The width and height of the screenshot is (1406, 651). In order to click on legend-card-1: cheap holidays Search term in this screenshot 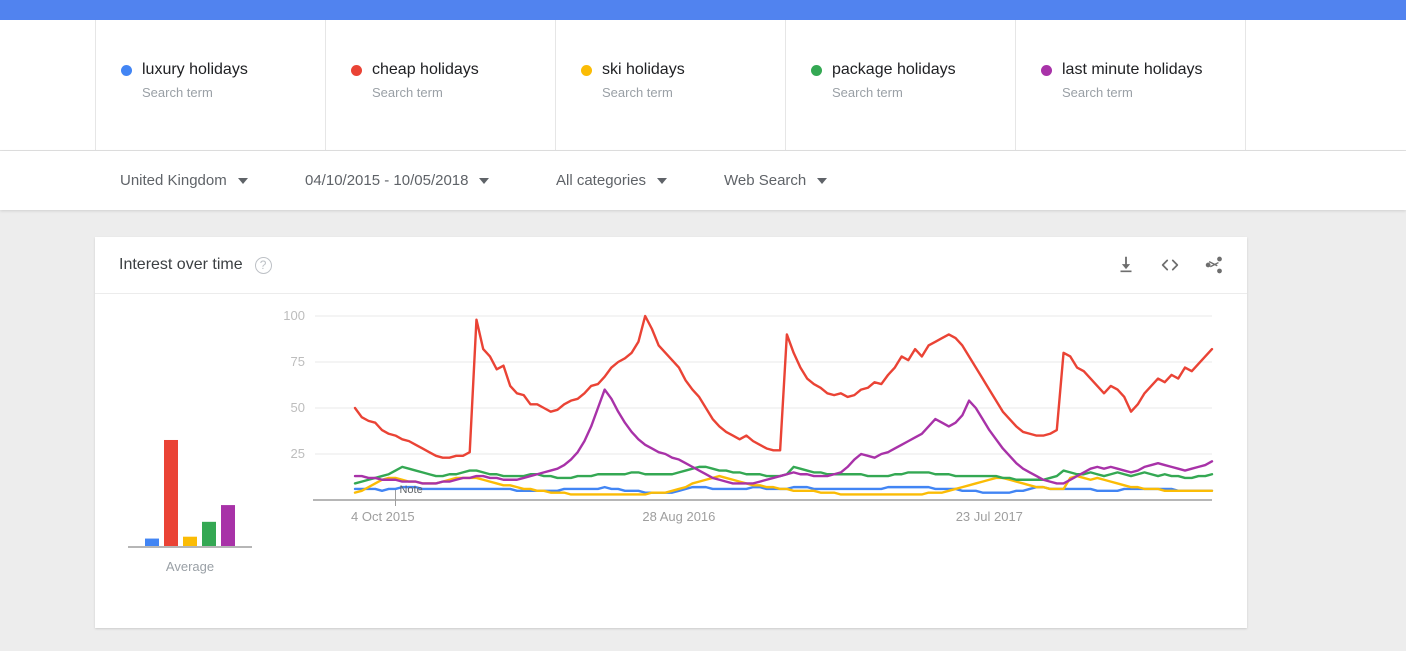, I will do `click(440, 85)`.